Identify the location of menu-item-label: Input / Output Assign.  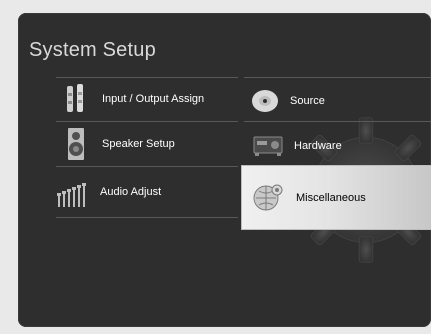
(153, 99).